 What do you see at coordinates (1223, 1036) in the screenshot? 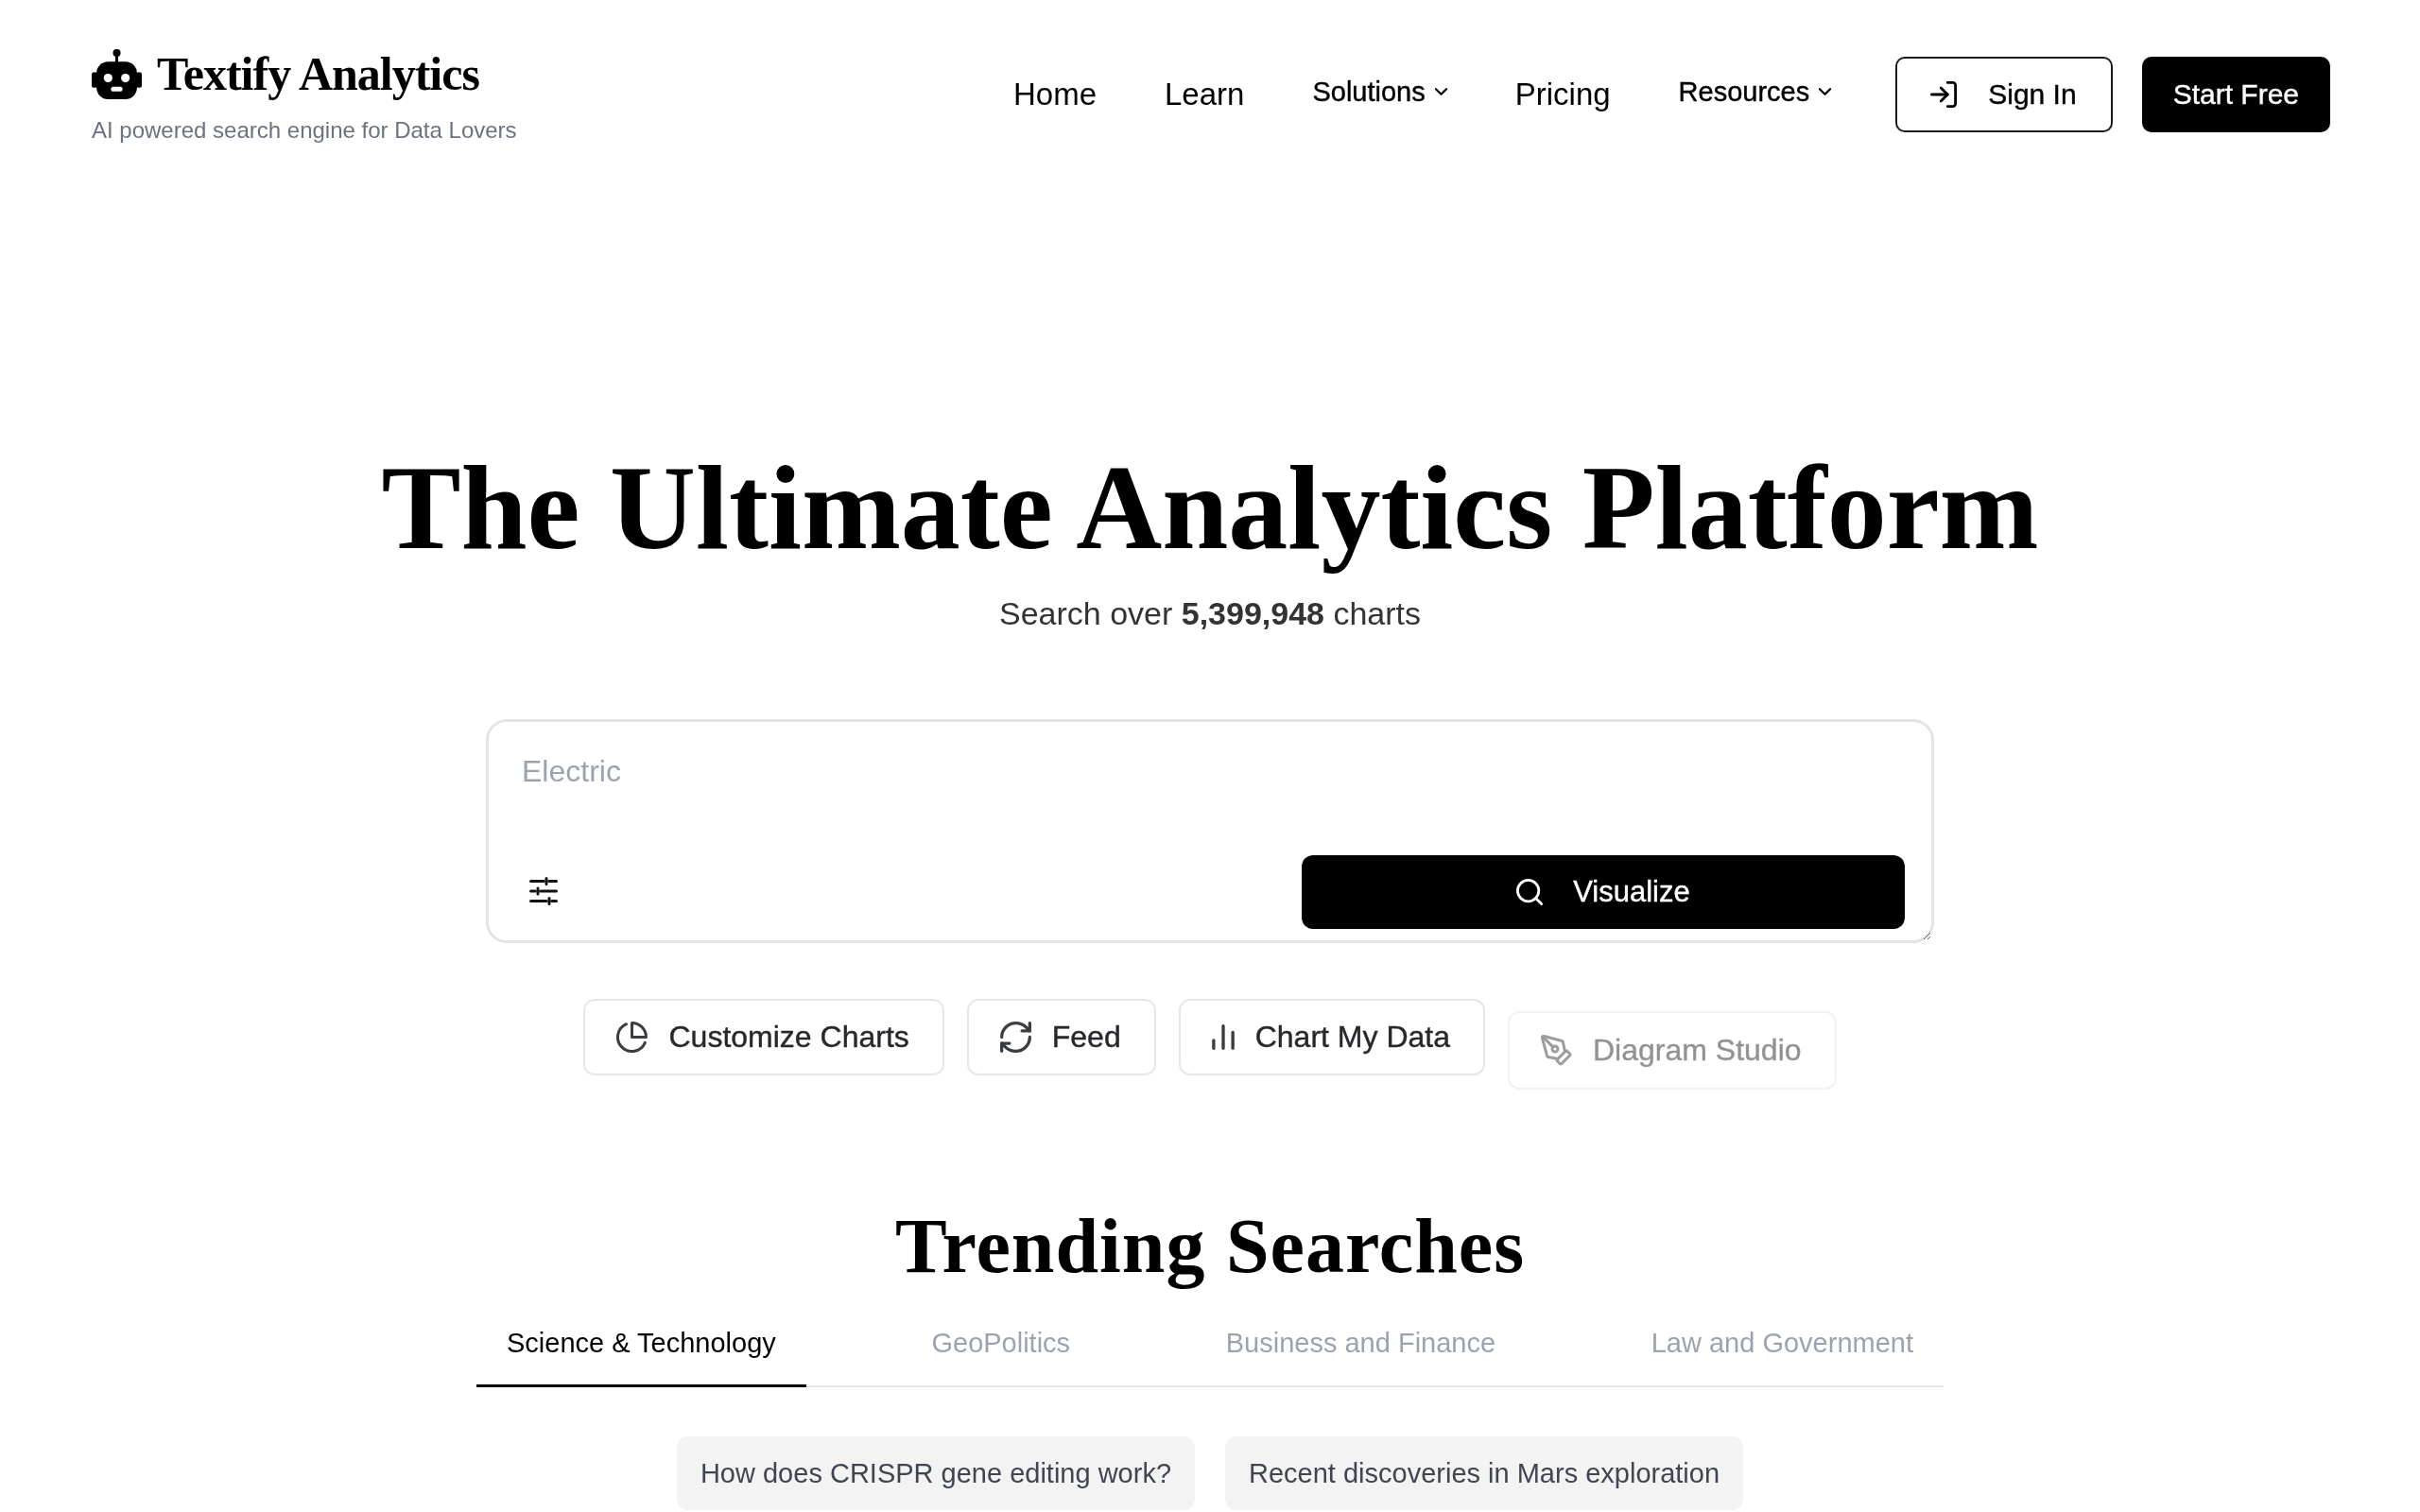
I see `bar-chart-icon` at bounding box center [1223, 1036].